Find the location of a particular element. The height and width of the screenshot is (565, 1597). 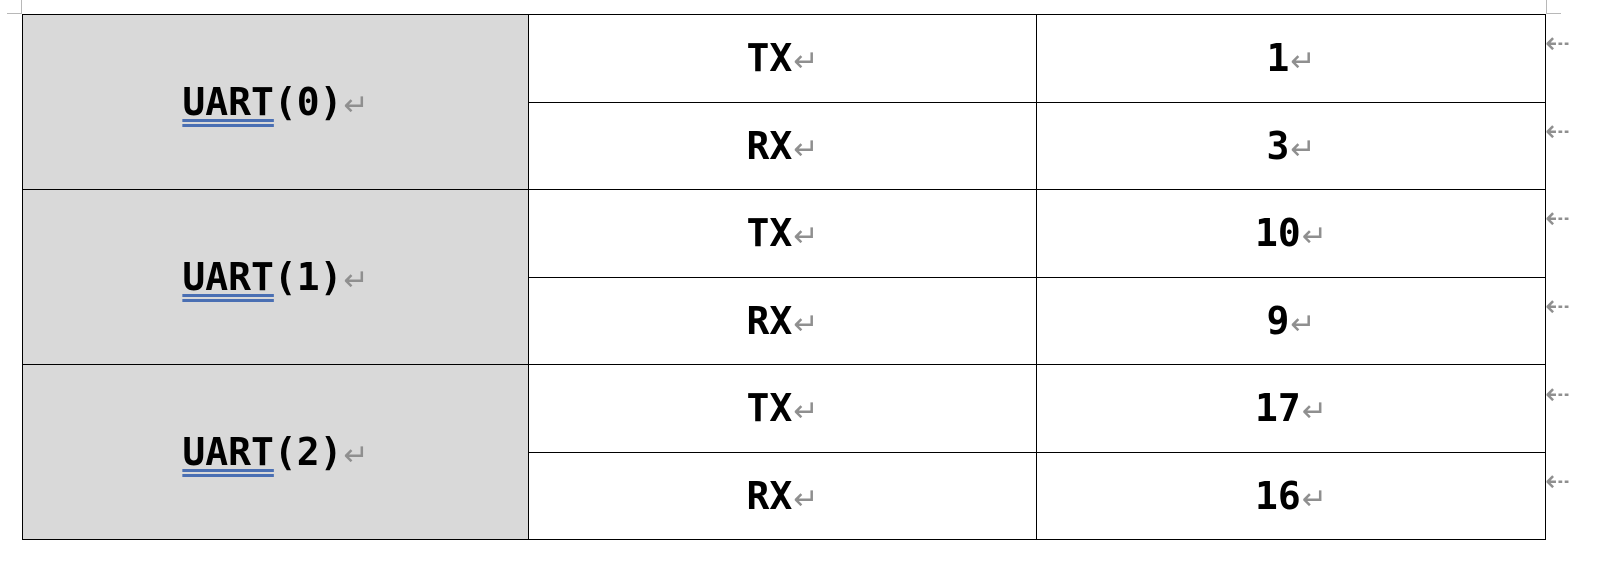

uart-name-cell: UART(2)↵ is located at coordinates (275, 452).